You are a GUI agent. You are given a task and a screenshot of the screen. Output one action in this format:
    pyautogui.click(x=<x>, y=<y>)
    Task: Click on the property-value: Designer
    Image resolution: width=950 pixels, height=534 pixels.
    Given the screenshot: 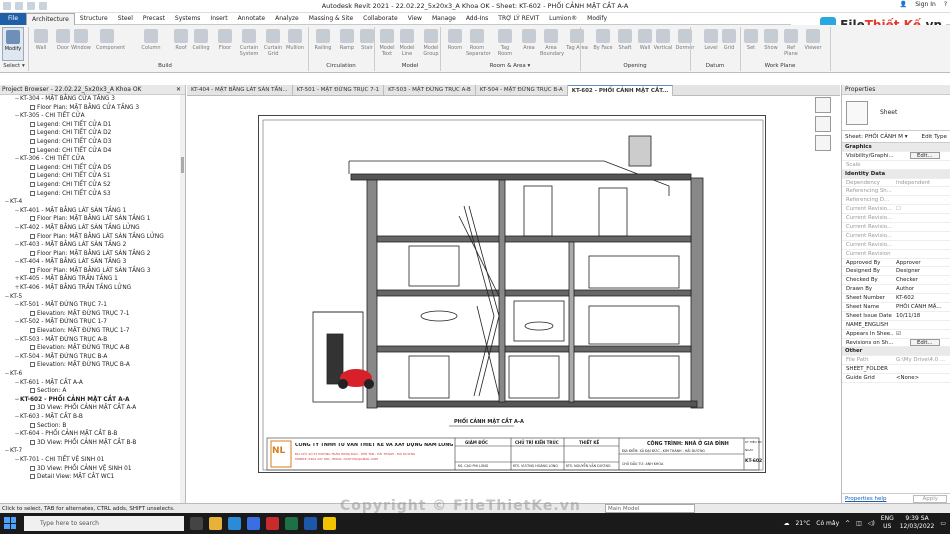 What is the action you would take?
    pyautogui.click(x=922, y=271)
    